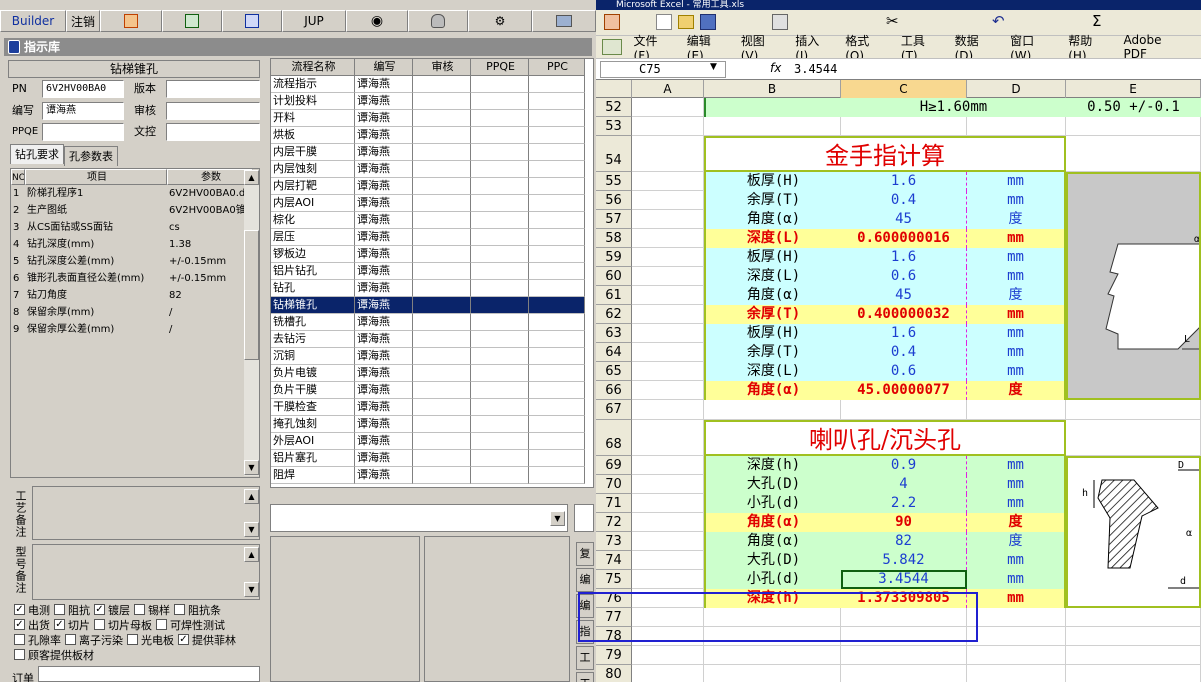 This screenshot has height=682, width=1201. I want to click on cut-icon: ✂, so click(892, 21).